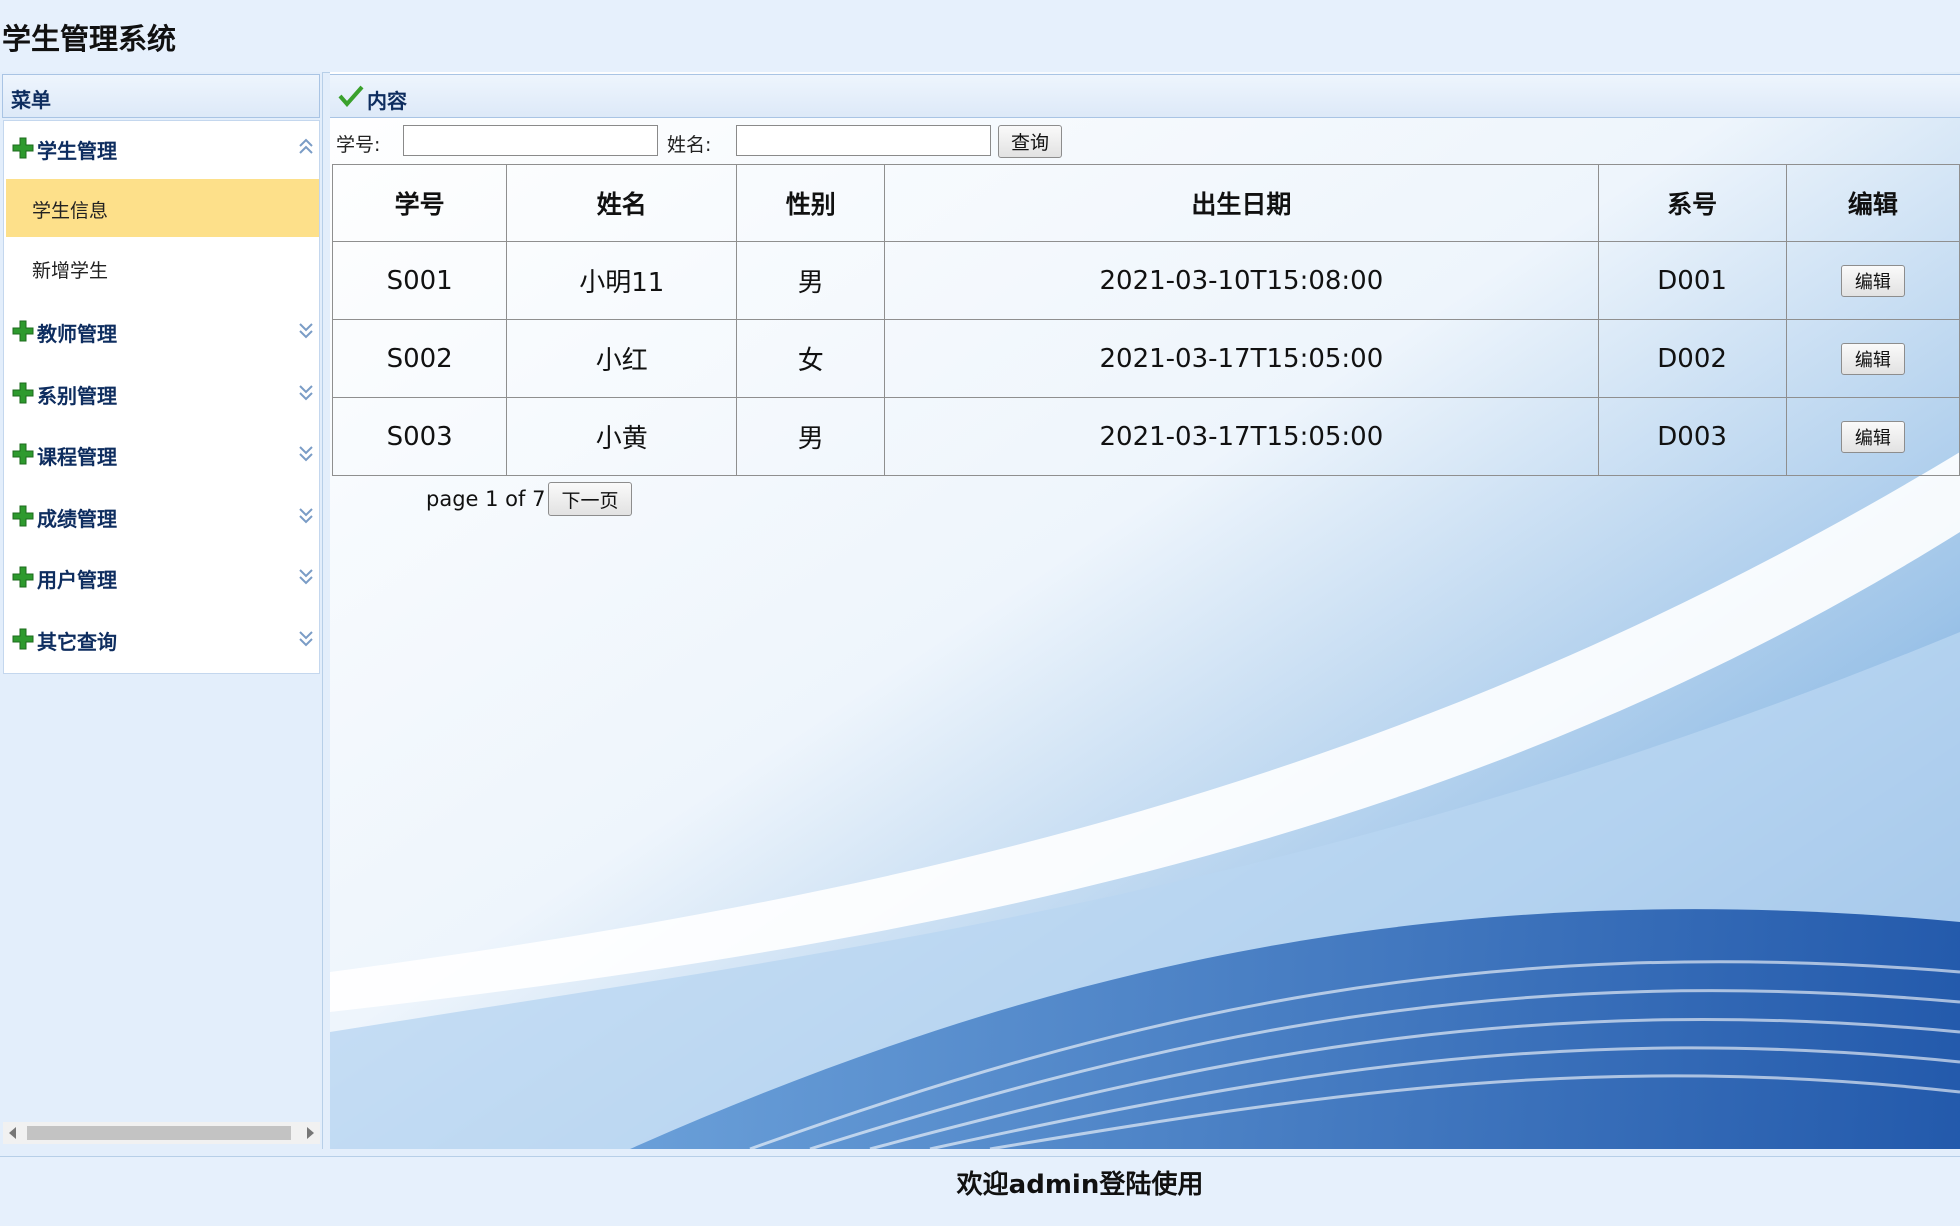 The image size is (1960, 1226). What do you see at coordinates (310, 1133) in the screenshot?
I see `scroll-right-icon` at bounding box center [310, 1133].